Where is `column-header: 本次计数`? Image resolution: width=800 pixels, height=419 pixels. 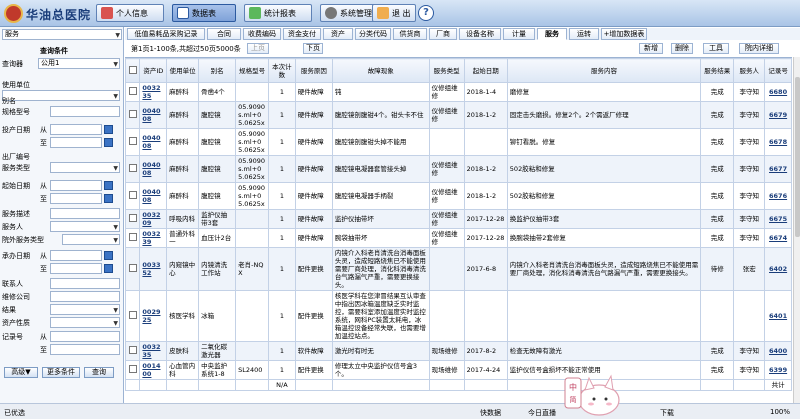 column-header: 本次计数 is located at coordinates (282, 70).